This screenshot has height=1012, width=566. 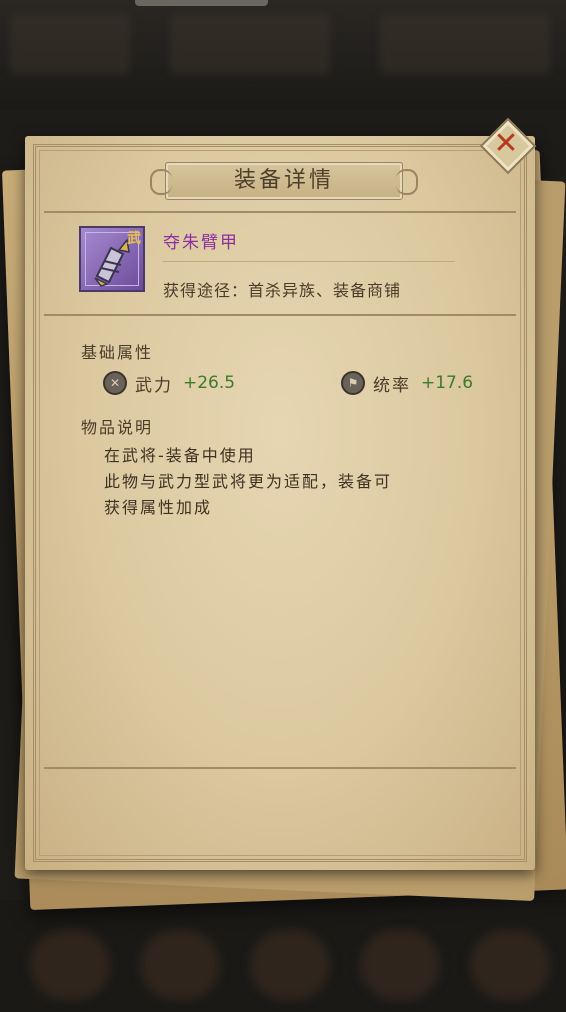 What do you see at coordinates (248, 481) in the screenshot?
I see `description-line: 此物与武力型武将更为适配，装备可` at bounding box center [248, 481].